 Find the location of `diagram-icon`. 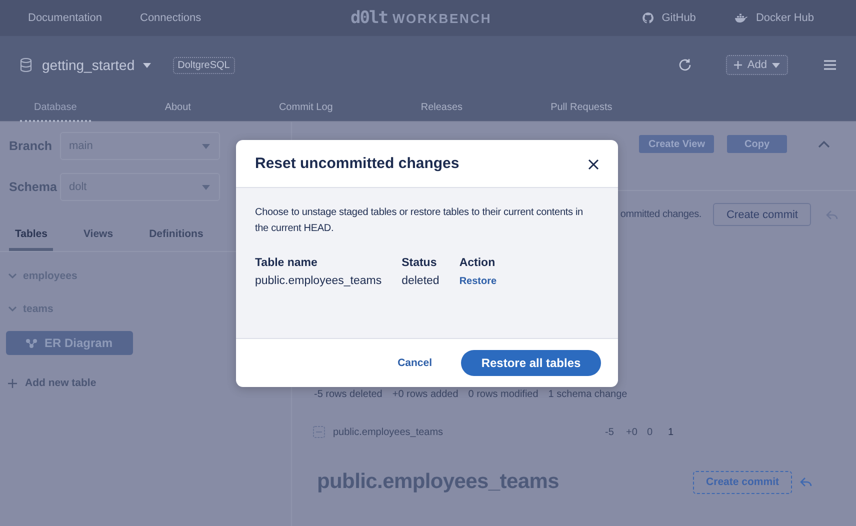

diagram-icon is located at coordinates (32, 343).